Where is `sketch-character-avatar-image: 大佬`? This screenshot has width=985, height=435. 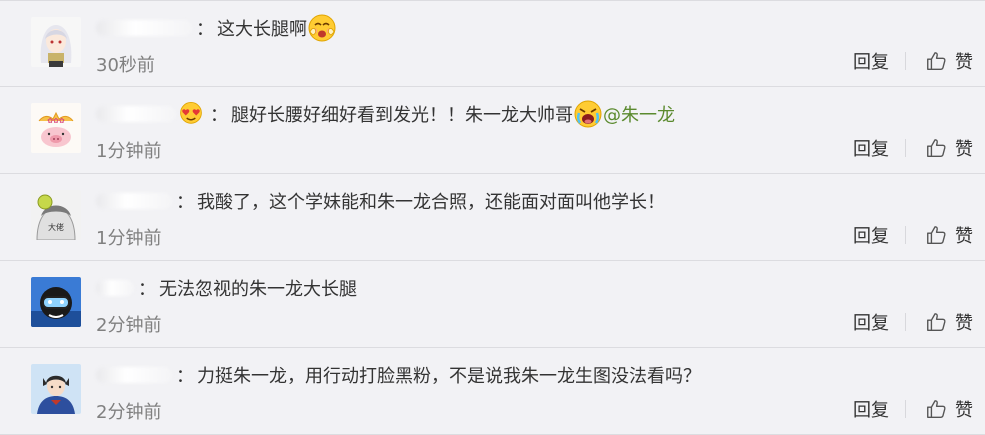
sketch-character-avatar-image: 大佬 is located at coordinates (56, 215).